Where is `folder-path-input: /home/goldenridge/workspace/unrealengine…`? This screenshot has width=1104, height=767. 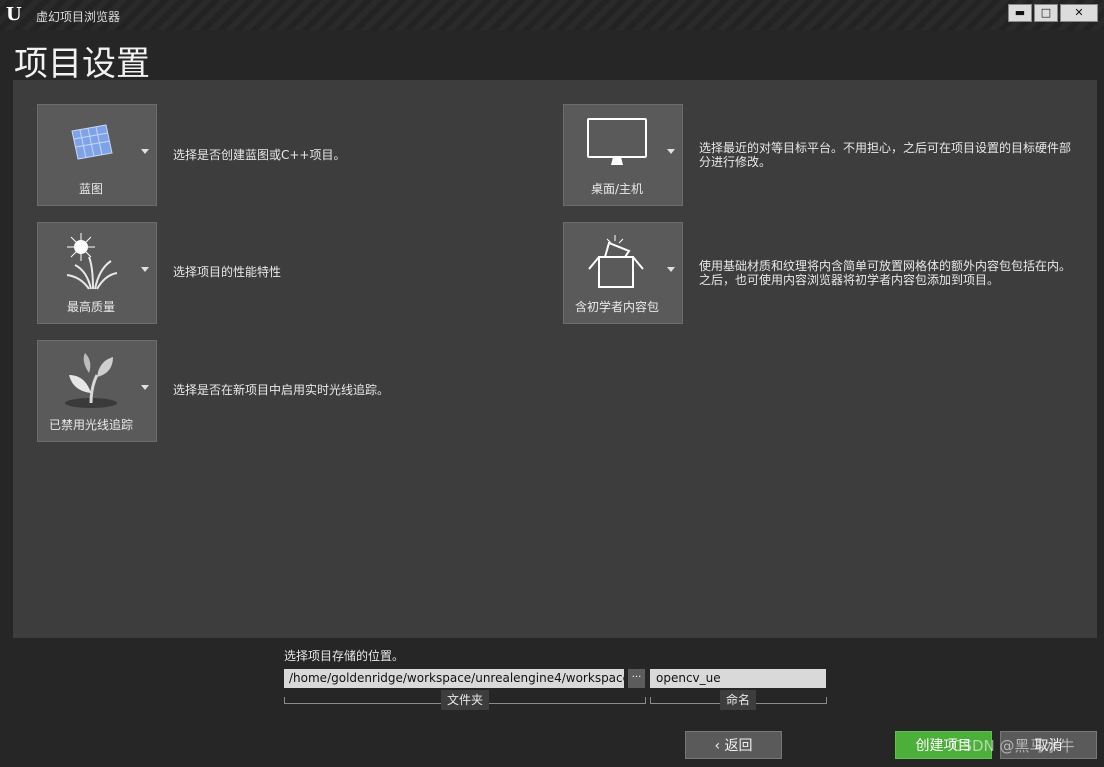 folder-path-input: /home/goldenridge/workspace/unrealengine… is located at coordinates (454, 678).